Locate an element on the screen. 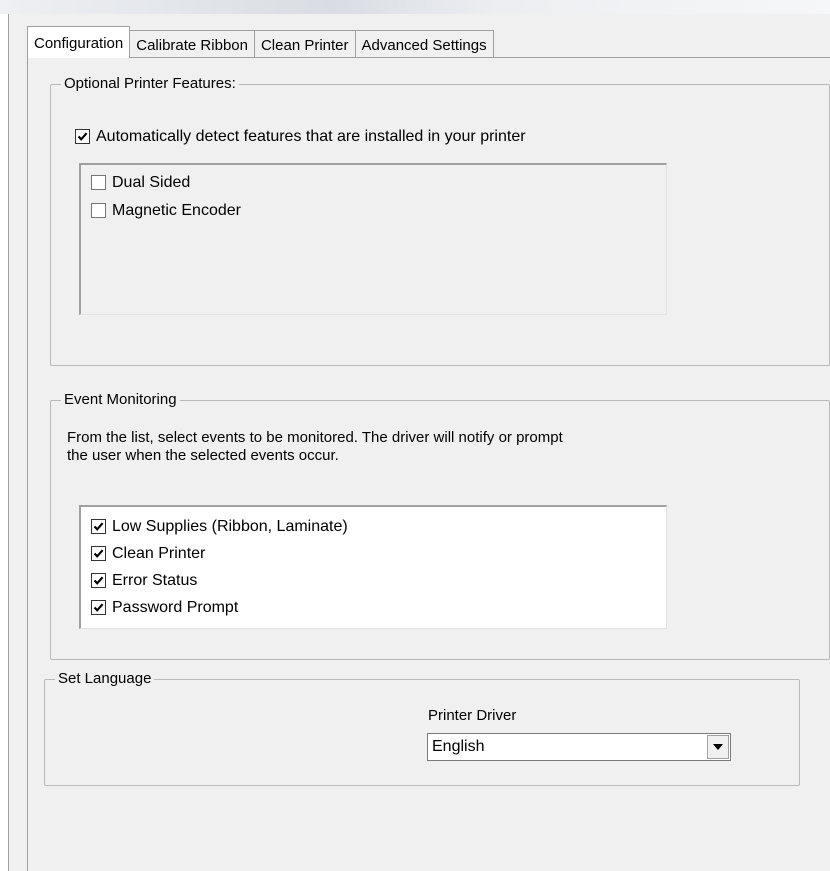 The width and height of the screenshot is (830, 871). tab-calibrate-ribbon: Calibrate Ribbon is located at coordinates (192, 44).